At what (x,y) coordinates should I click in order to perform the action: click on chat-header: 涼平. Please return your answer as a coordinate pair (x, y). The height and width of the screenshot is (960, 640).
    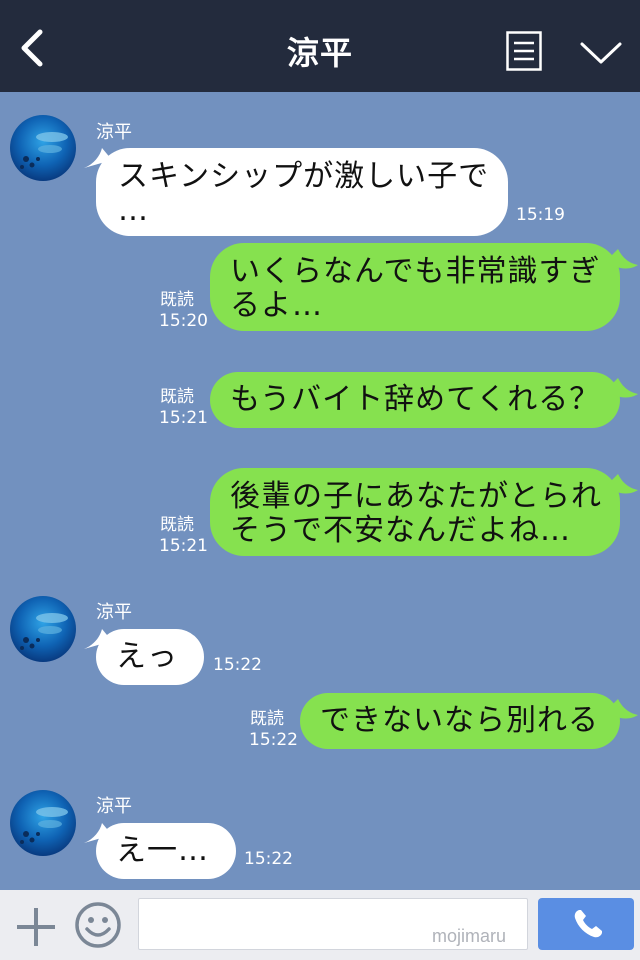
    Looking at the image, I should click on (320, 46).